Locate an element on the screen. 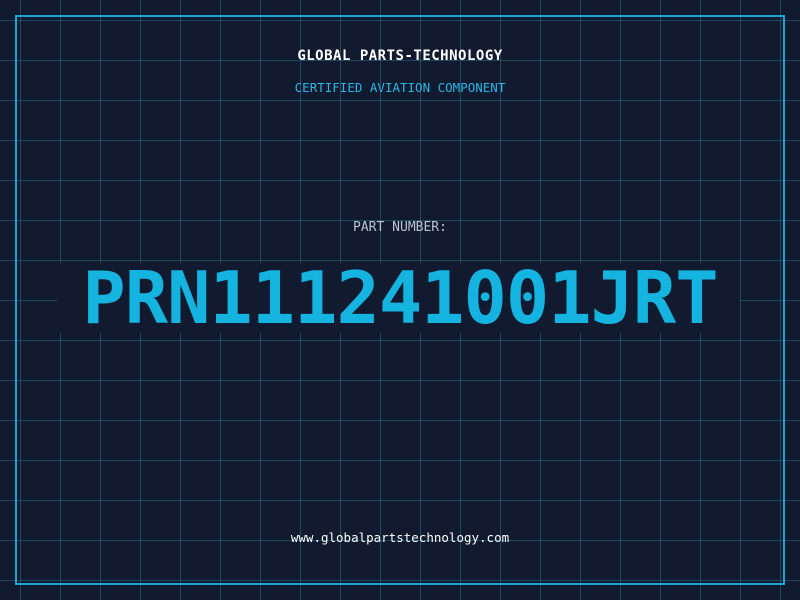 This screenshot has width=800, height=600. company-name: GLOBAL PARTS-TECHNOLOGY is located at coordinates (400, 56).